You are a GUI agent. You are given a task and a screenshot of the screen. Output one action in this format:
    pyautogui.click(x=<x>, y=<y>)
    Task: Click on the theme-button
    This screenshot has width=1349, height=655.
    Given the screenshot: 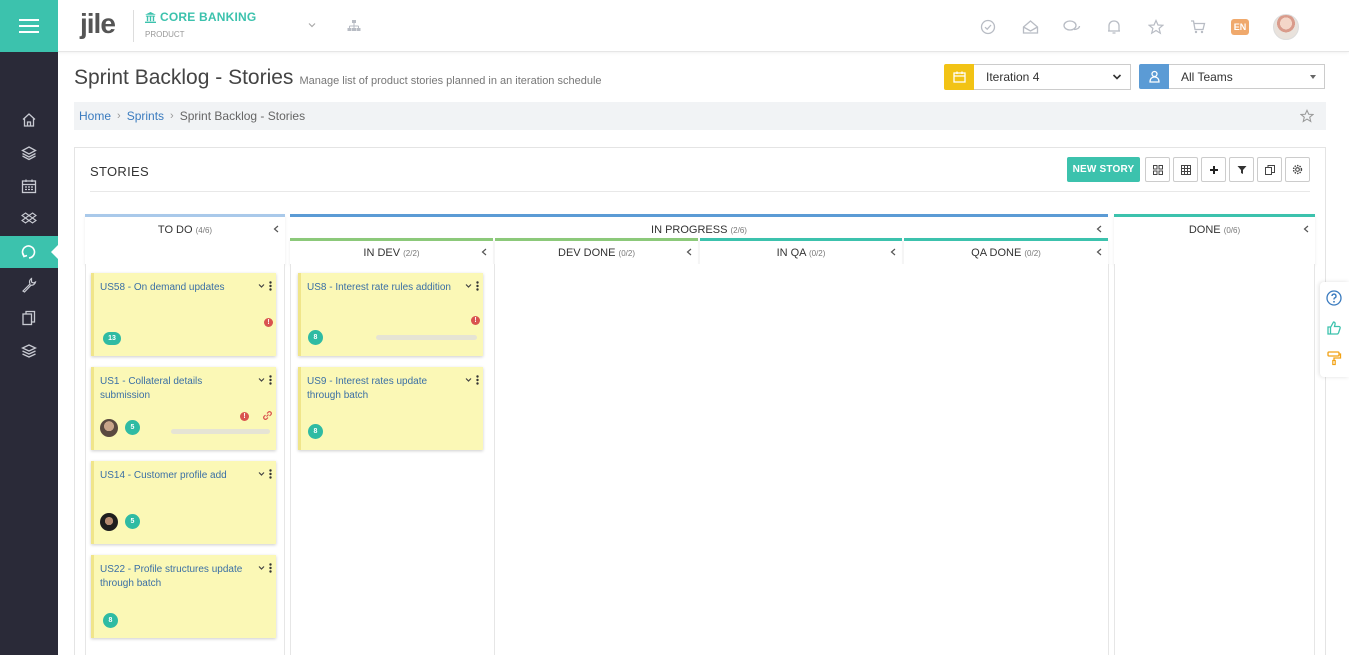 What is the action you would take?
    pyautogui.click(x=1334, y=358)
    